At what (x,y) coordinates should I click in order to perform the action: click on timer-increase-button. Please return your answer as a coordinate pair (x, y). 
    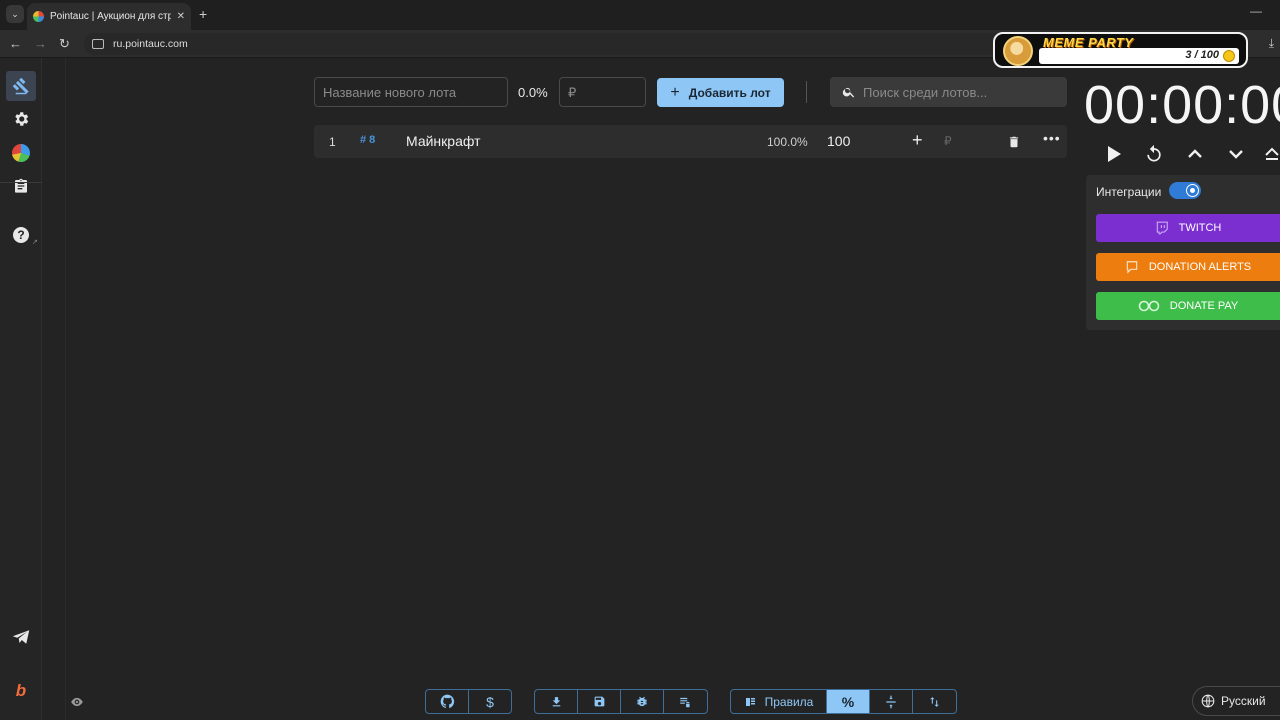
    Looking at the image, I should click on (1195, 154).